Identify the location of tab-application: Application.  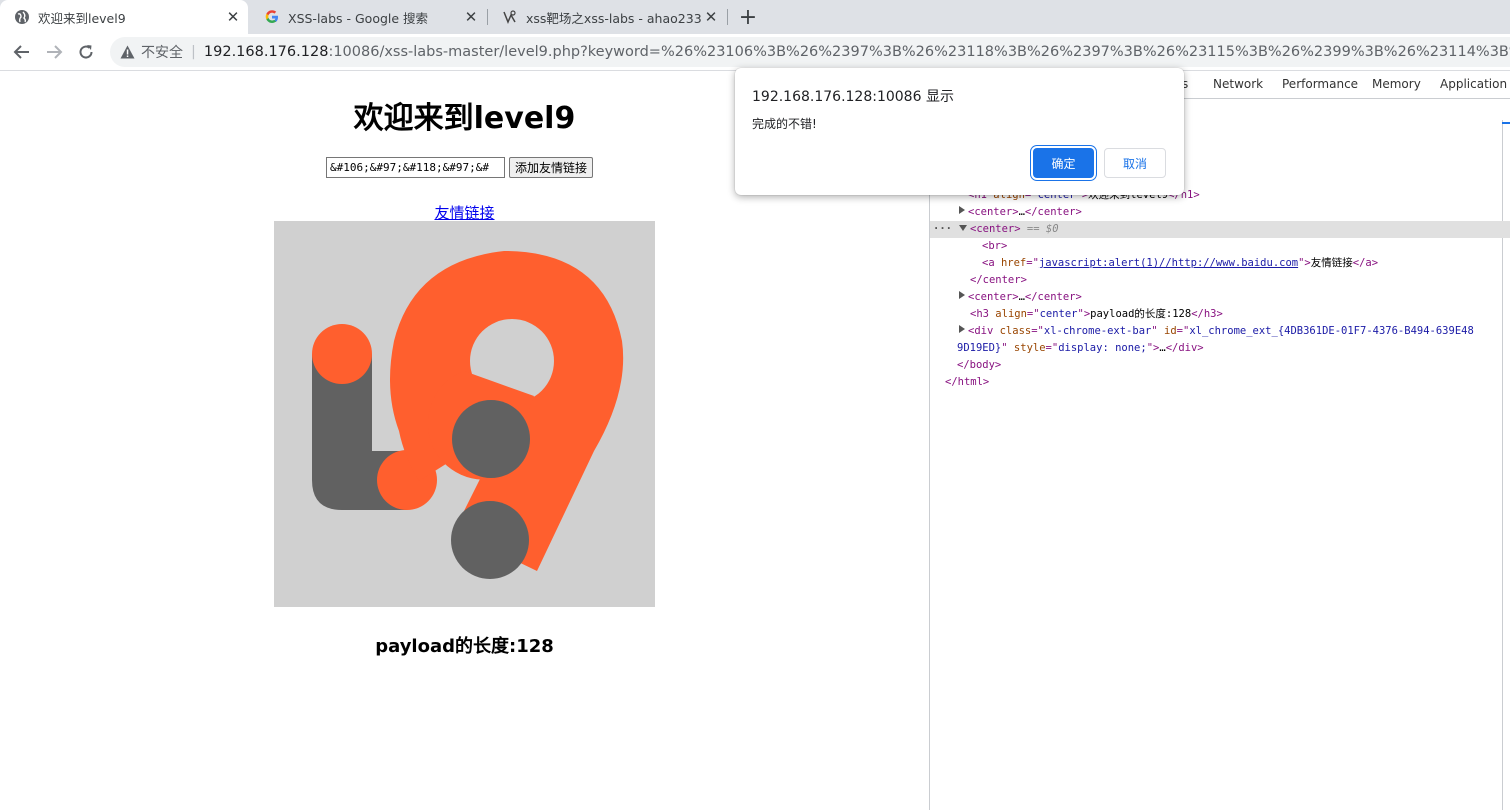
(1473, 84).